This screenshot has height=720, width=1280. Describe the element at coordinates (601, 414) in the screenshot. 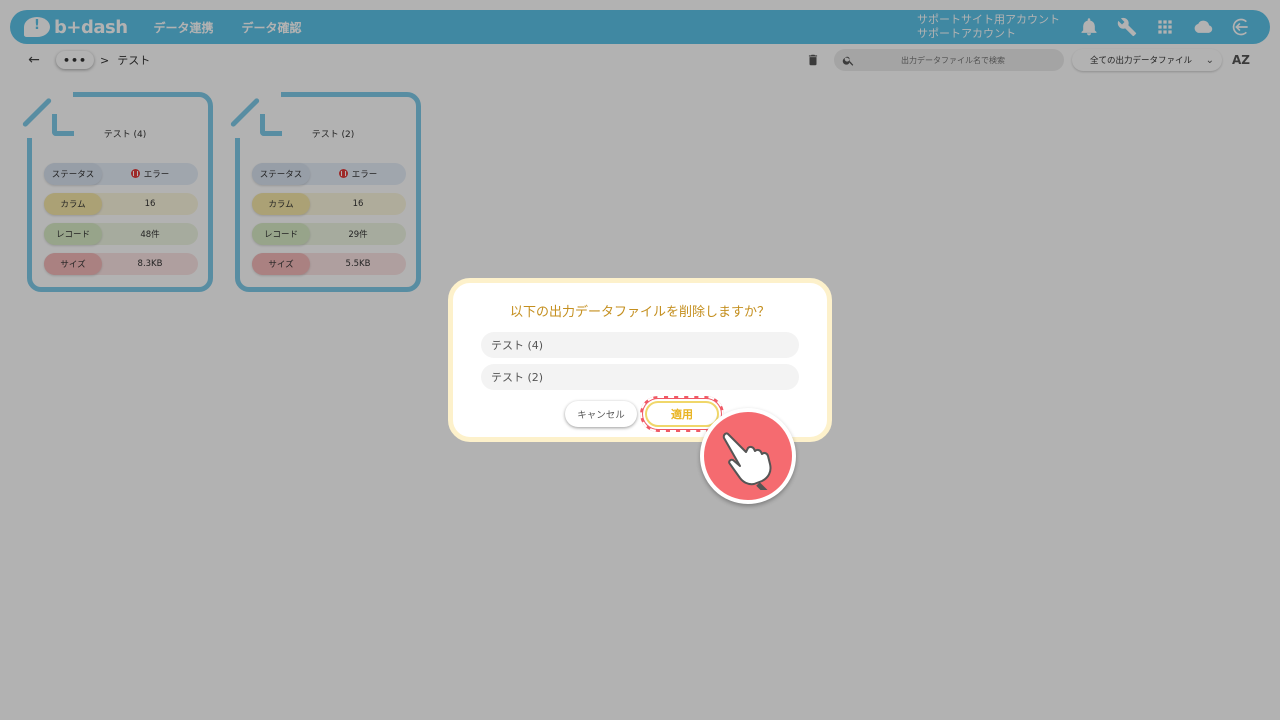

I see `cancel-button: キャンセル` at that location.